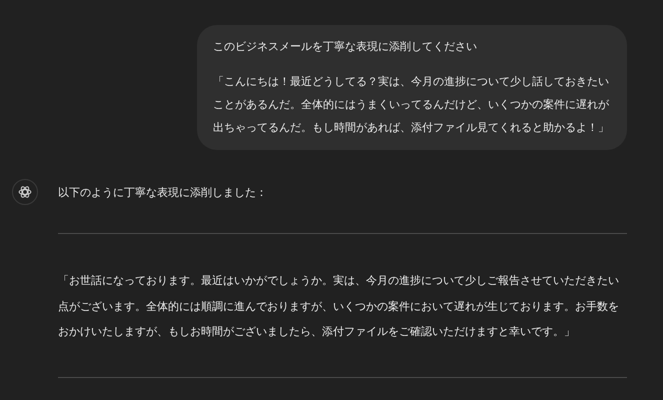 The image size is (663, 400). Describe the element at coordinates (345, 47) in the screenshot. I see `message-text: このビジネスメールを丁寧な表現に添削してください` at that location.